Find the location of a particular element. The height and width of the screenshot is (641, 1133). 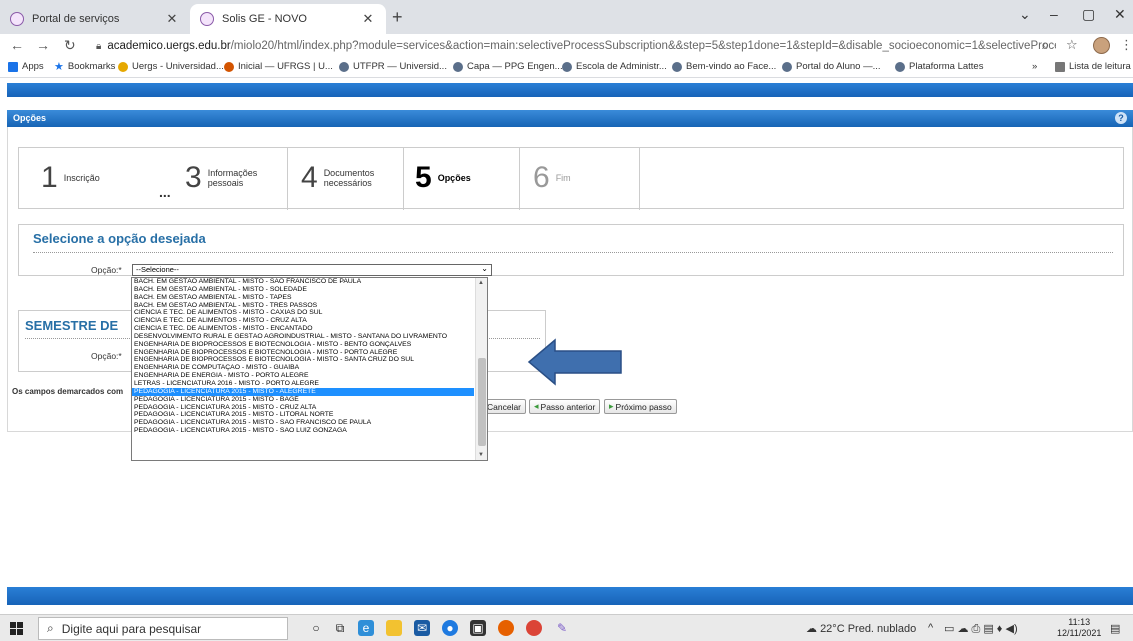

tab-search-chevron-icon: ⌄ is located at coordinates (1025, 14).